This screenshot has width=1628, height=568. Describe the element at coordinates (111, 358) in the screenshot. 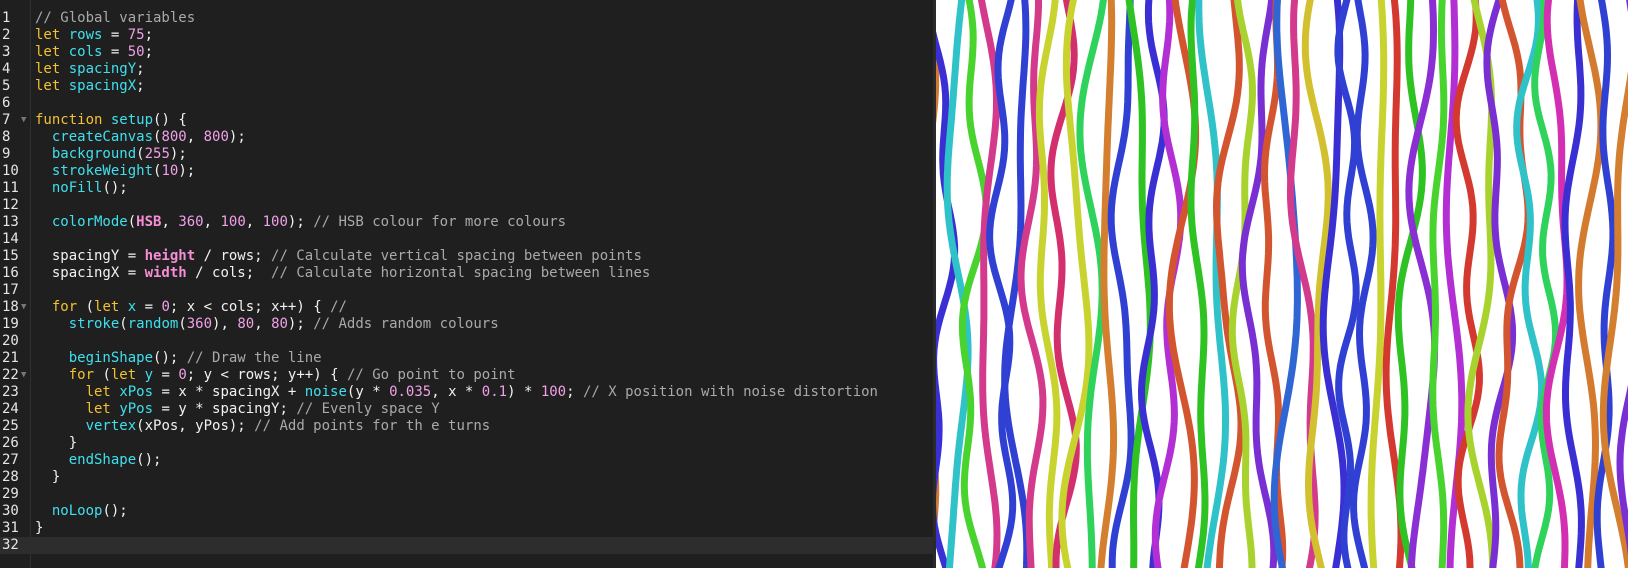

I see `code-token-fn: beginShape` at that location.